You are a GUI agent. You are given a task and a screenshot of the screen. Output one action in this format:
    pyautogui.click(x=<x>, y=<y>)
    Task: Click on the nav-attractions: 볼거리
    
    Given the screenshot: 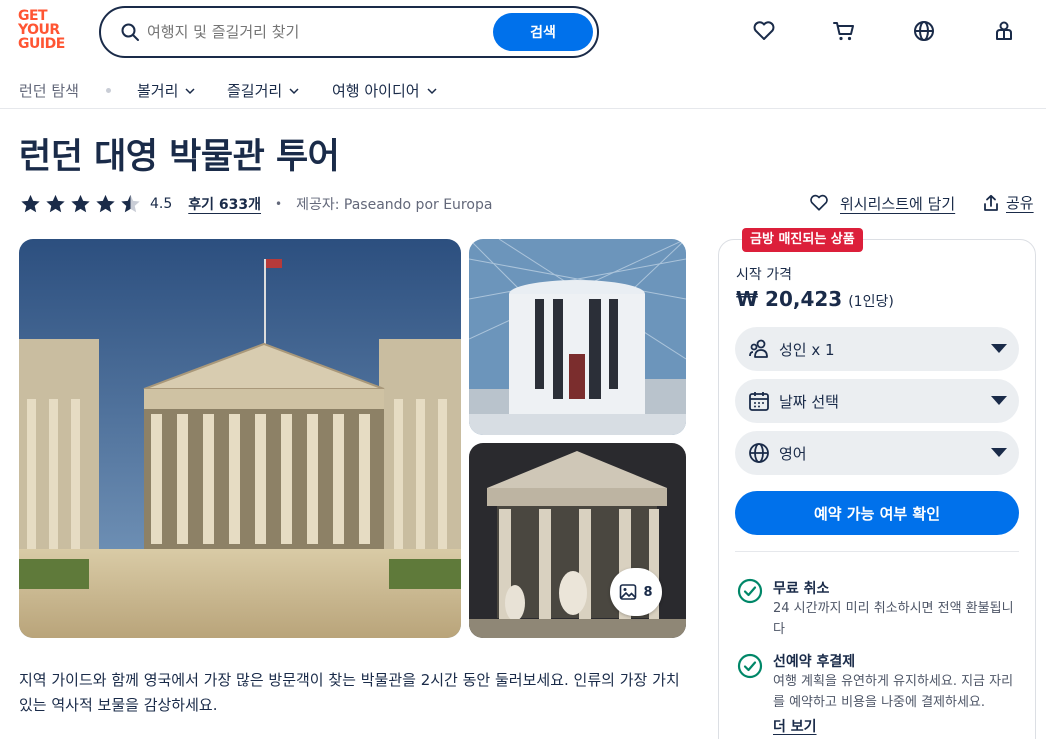 What is the action you would take?
    pyautogui.click(x=166, y=90)
    